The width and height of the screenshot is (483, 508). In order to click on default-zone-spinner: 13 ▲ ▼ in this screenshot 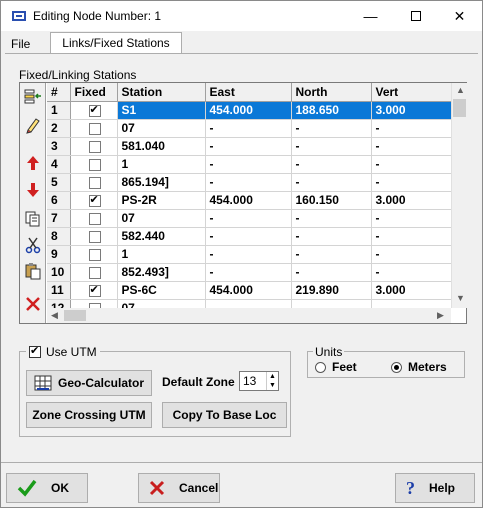, I will do `click(259, 381)`.